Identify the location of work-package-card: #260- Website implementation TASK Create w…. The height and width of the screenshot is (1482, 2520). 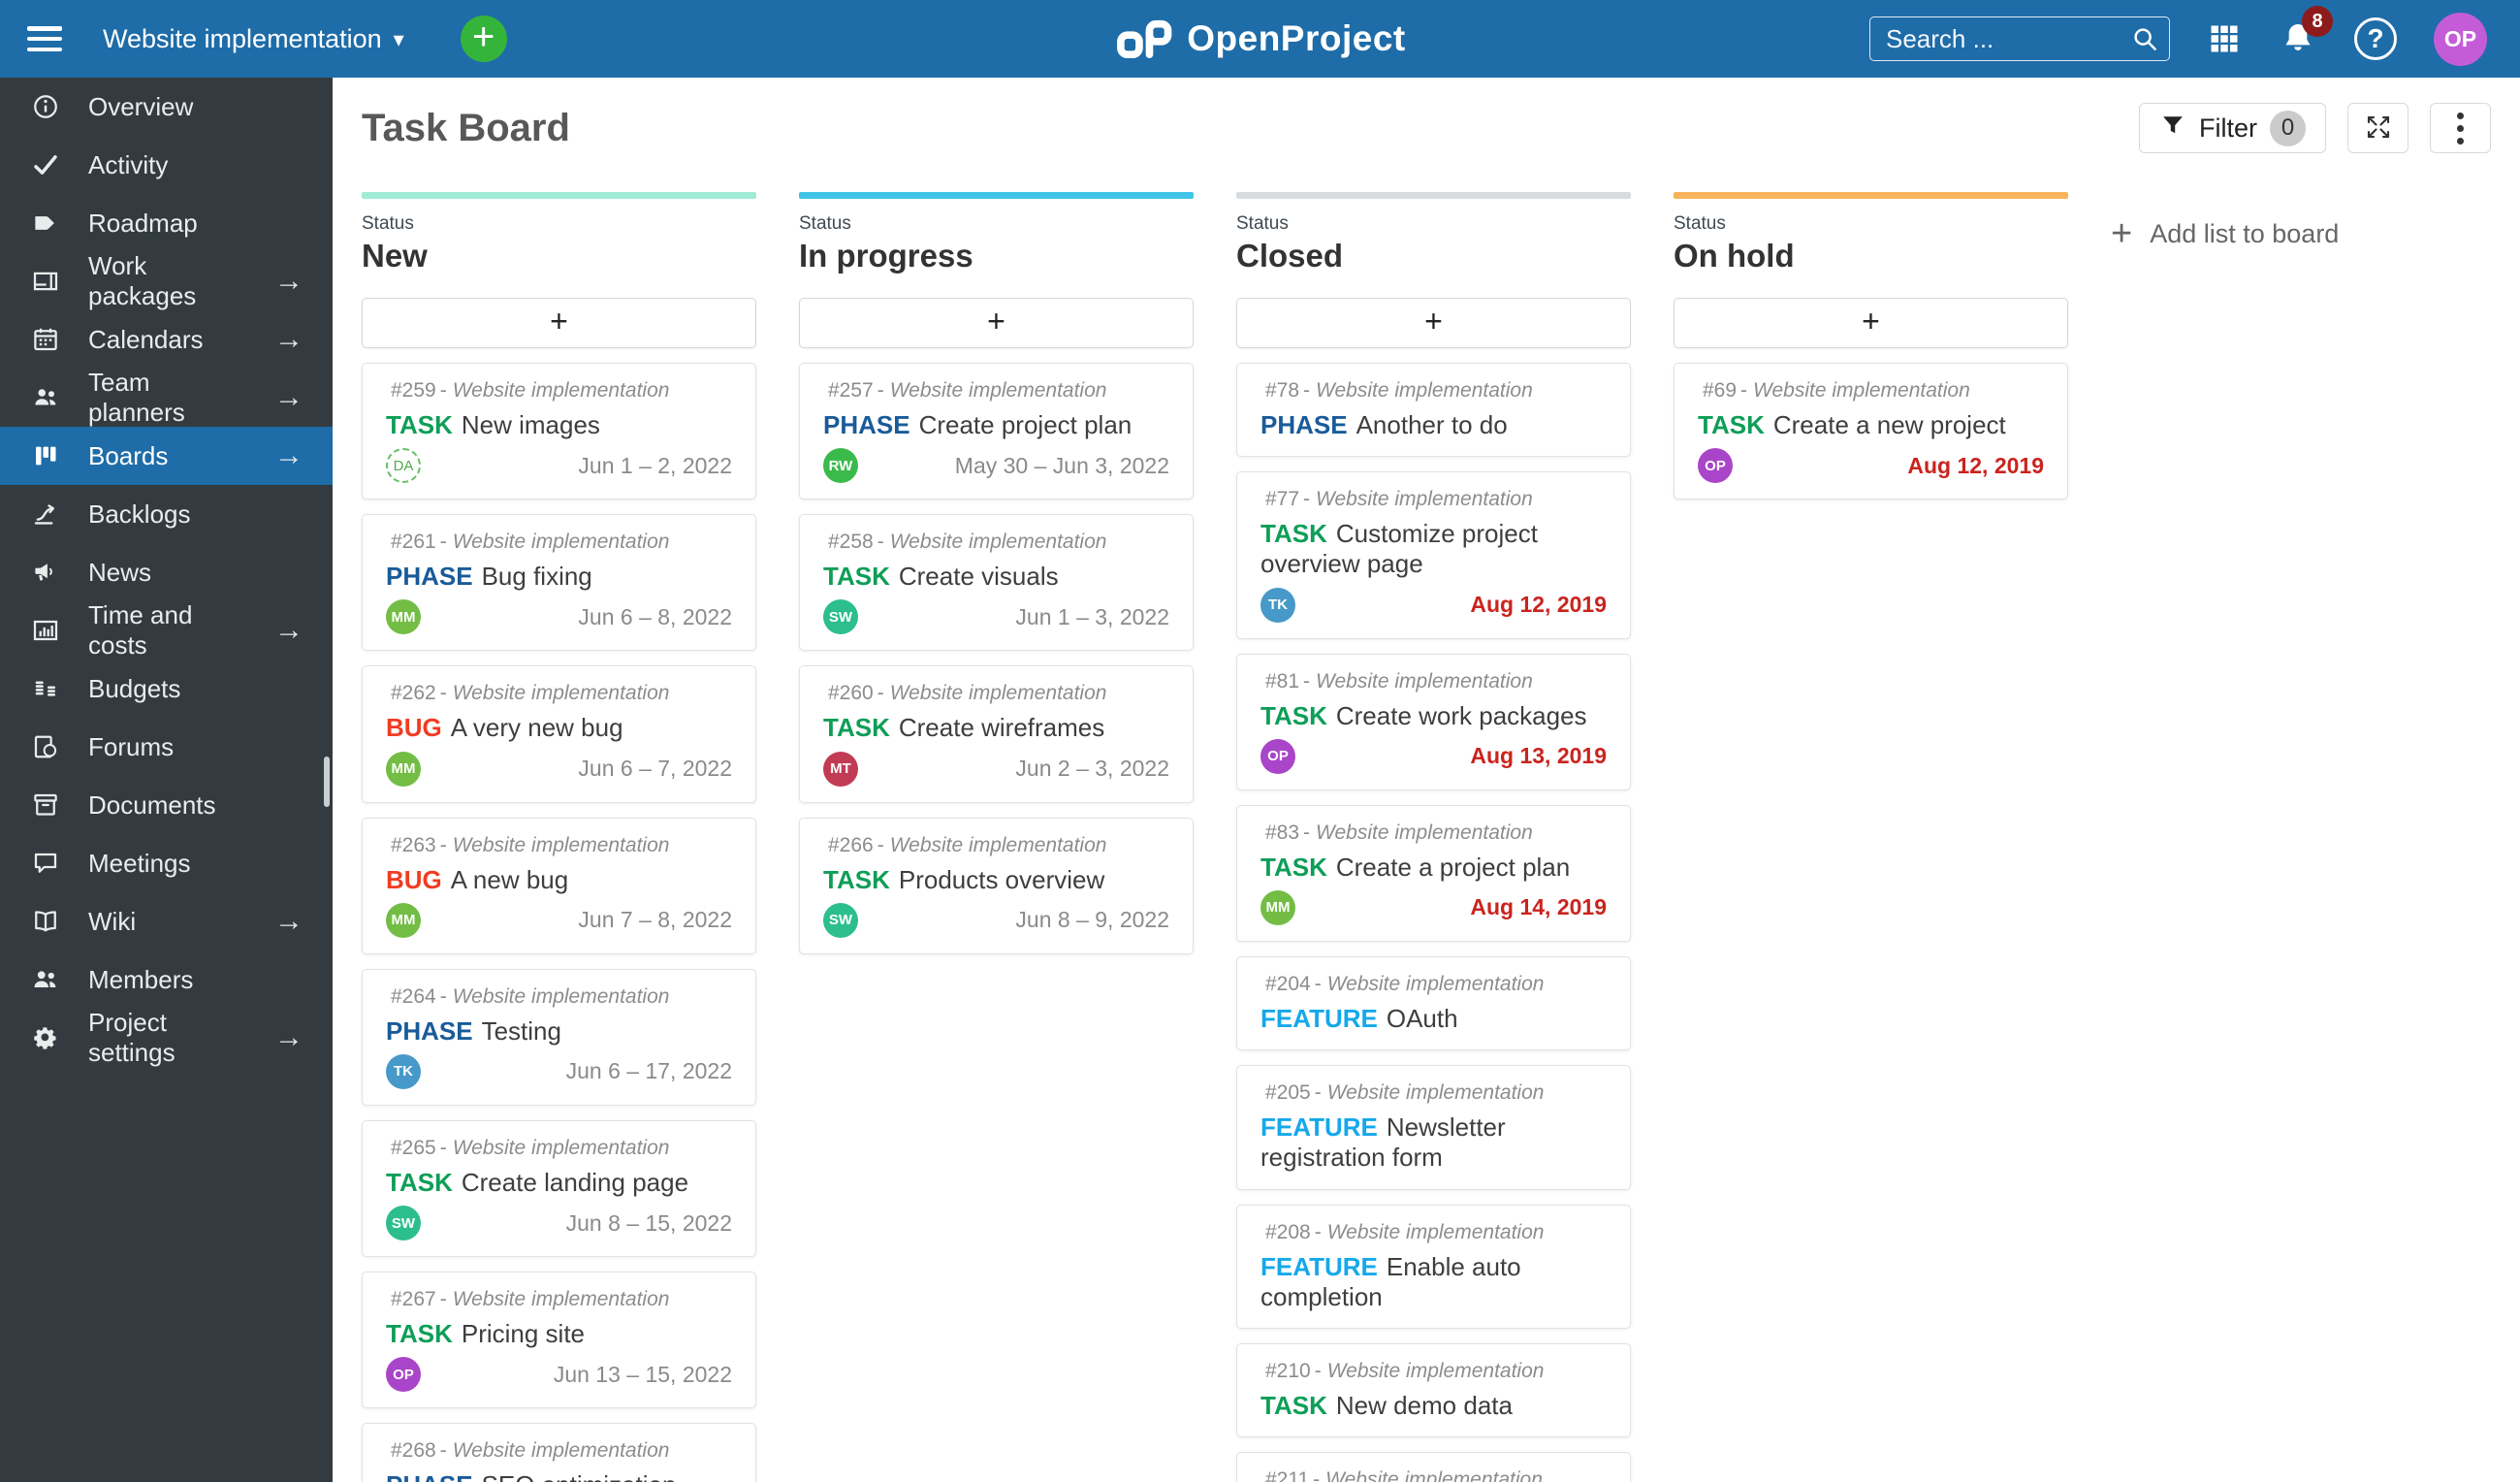
(997, 734).